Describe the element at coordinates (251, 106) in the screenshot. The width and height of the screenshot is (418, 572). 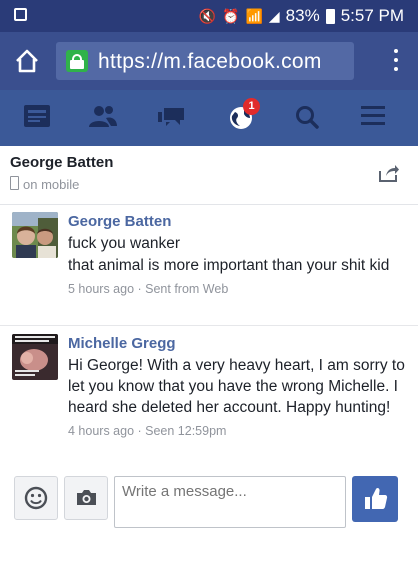
I see `notification-badge: 1` at that location.